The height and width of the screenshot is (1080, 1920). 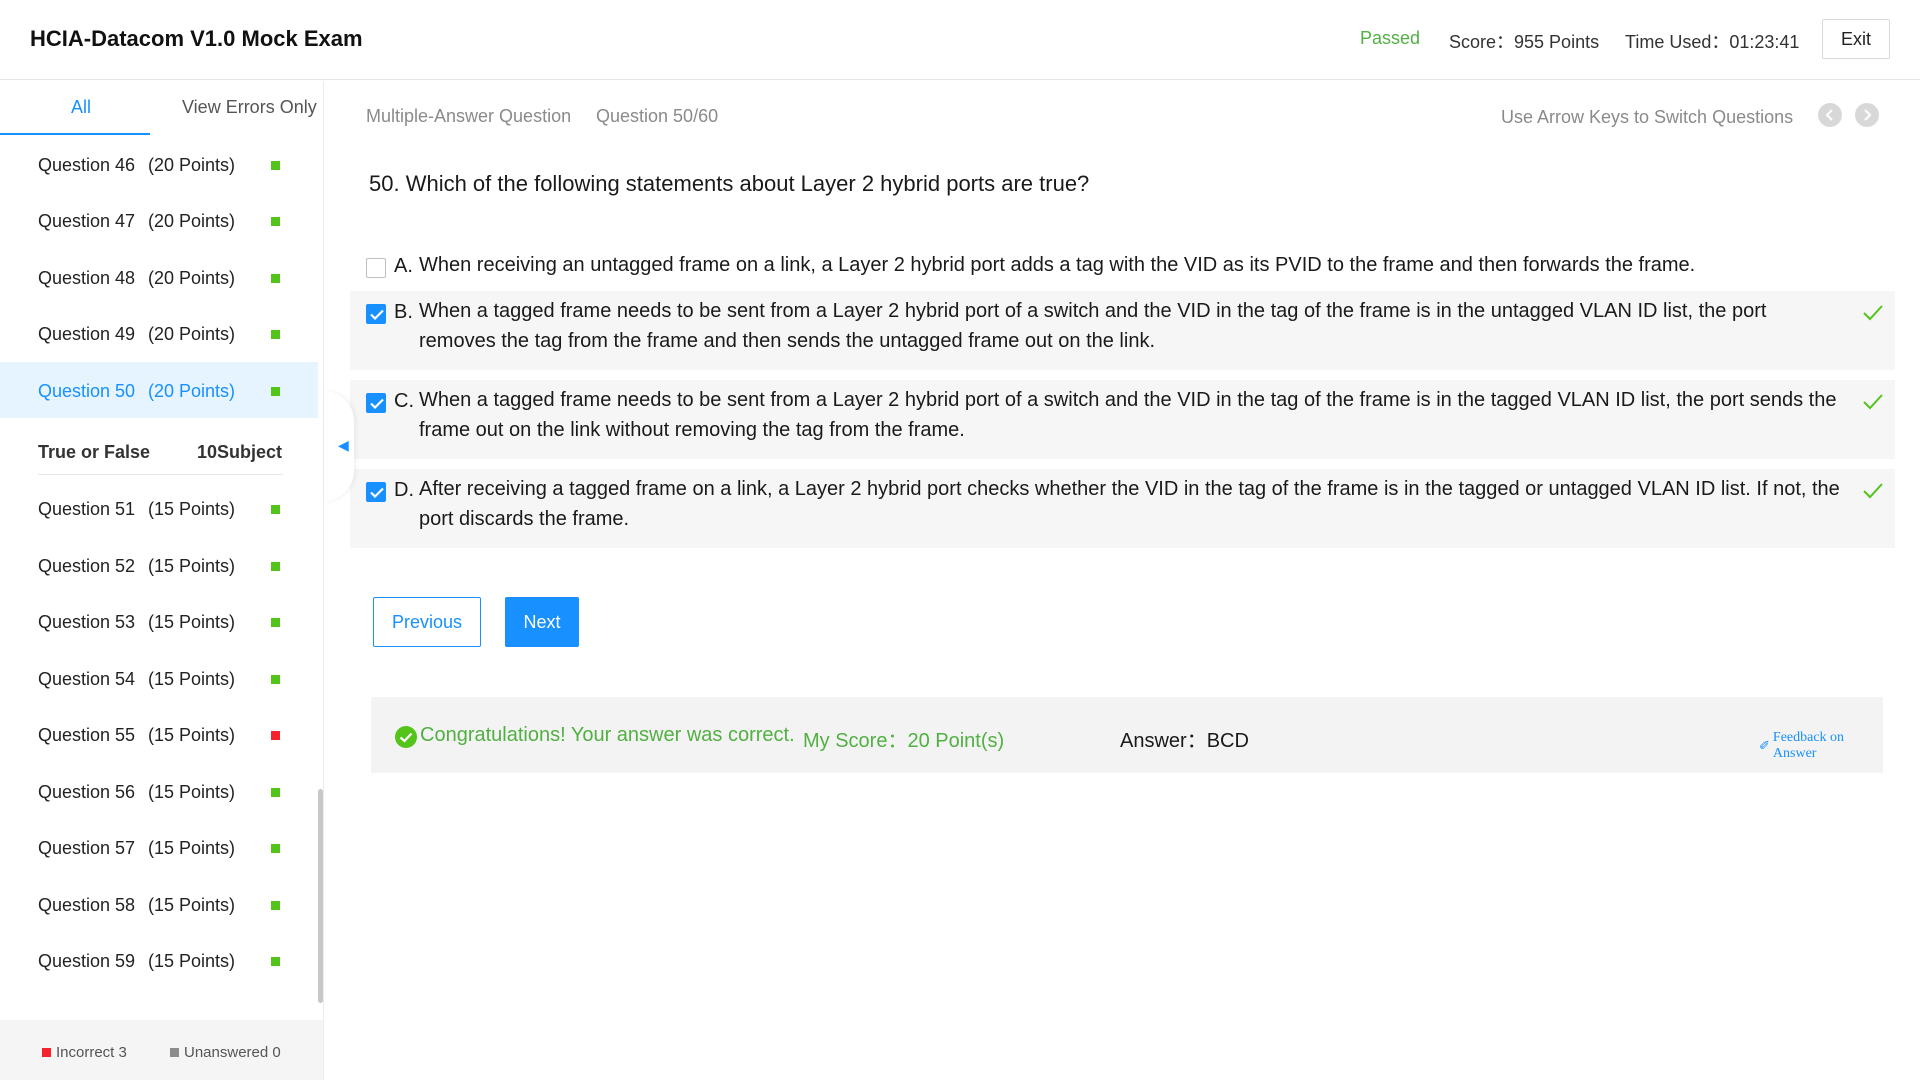 What do you see at coordinates (275, 735) in the screenshot?
I see `incorrect-status-icon` at bounding box center [275, 735].